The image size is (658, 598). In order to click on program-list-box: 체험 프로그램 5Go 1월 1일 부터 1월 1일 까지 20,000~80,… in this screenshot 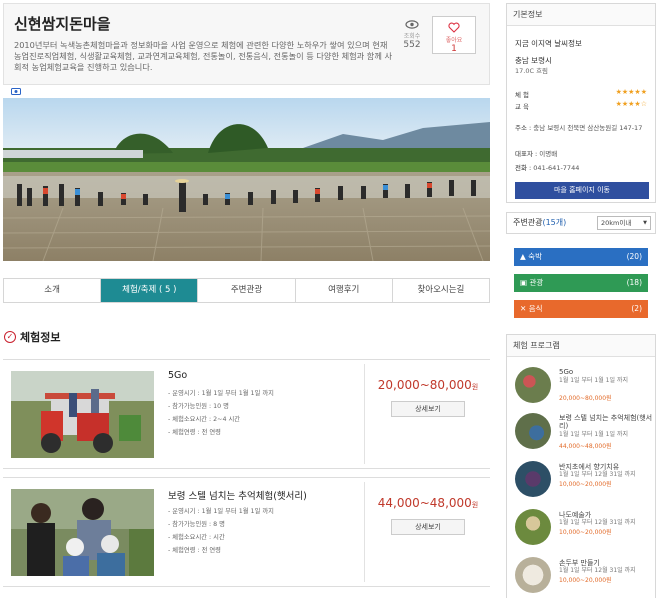, I will do `click(581, 466)`.